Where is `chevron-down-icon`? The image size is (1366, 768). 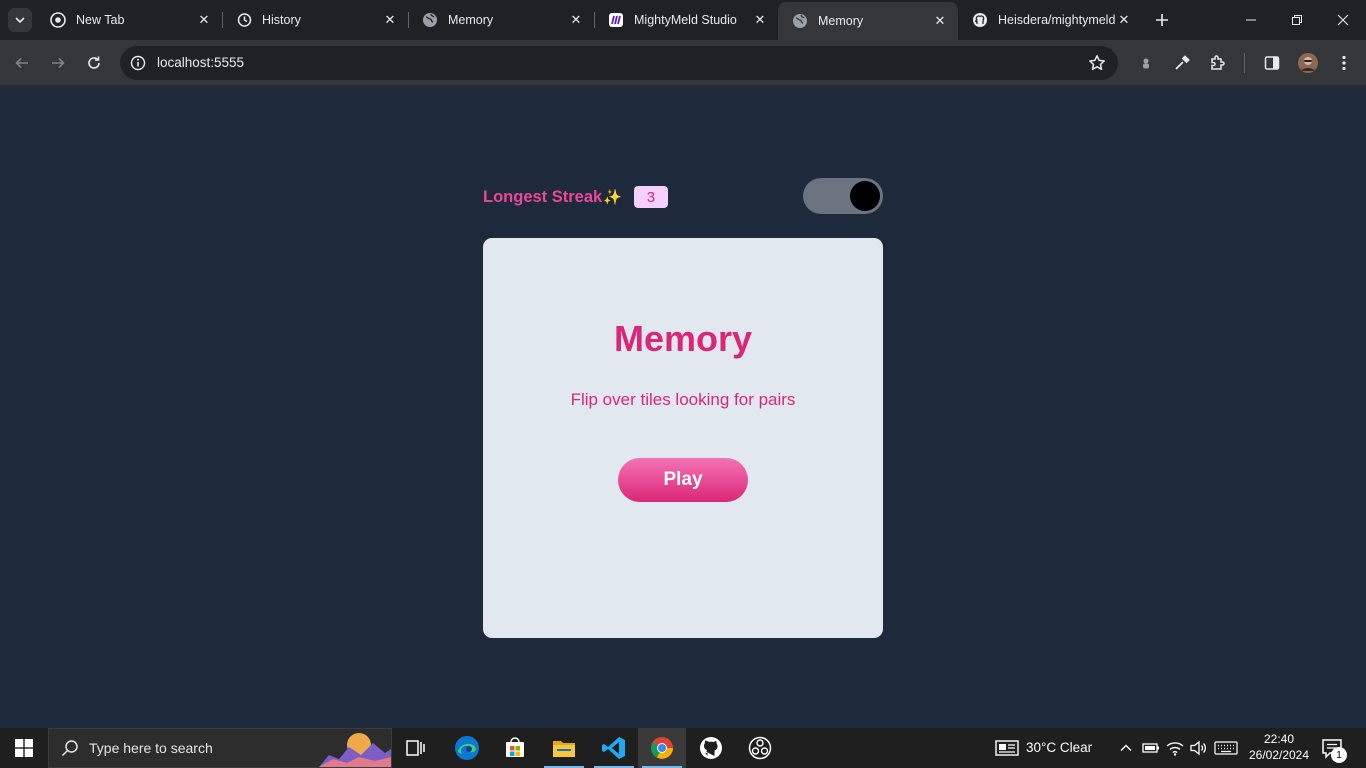
chevron-down-icon is located at coordinates (20, 20).